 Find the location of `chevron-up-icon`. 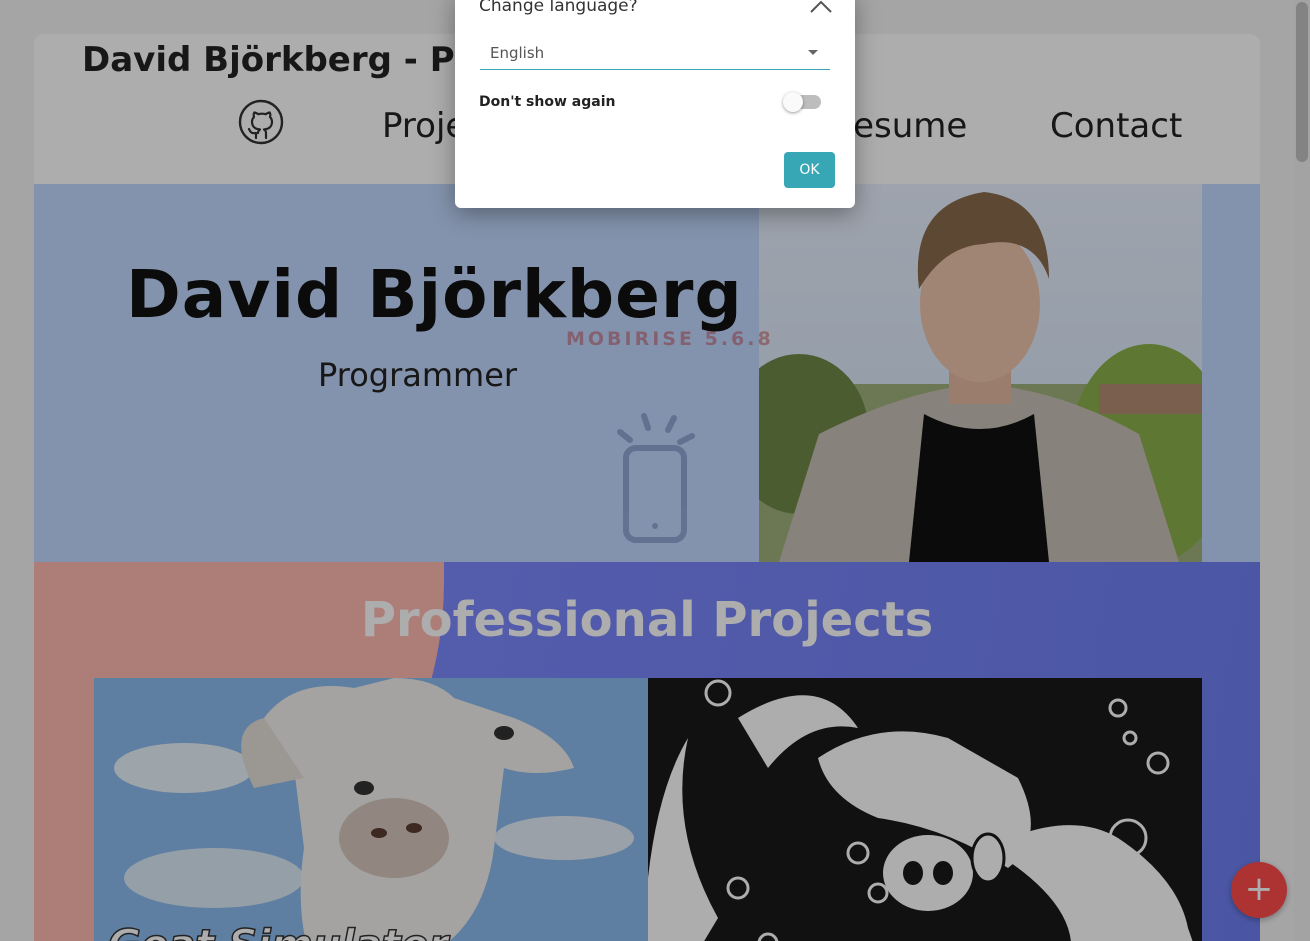

chevron-up-icon is located at coordinates (821, 11).